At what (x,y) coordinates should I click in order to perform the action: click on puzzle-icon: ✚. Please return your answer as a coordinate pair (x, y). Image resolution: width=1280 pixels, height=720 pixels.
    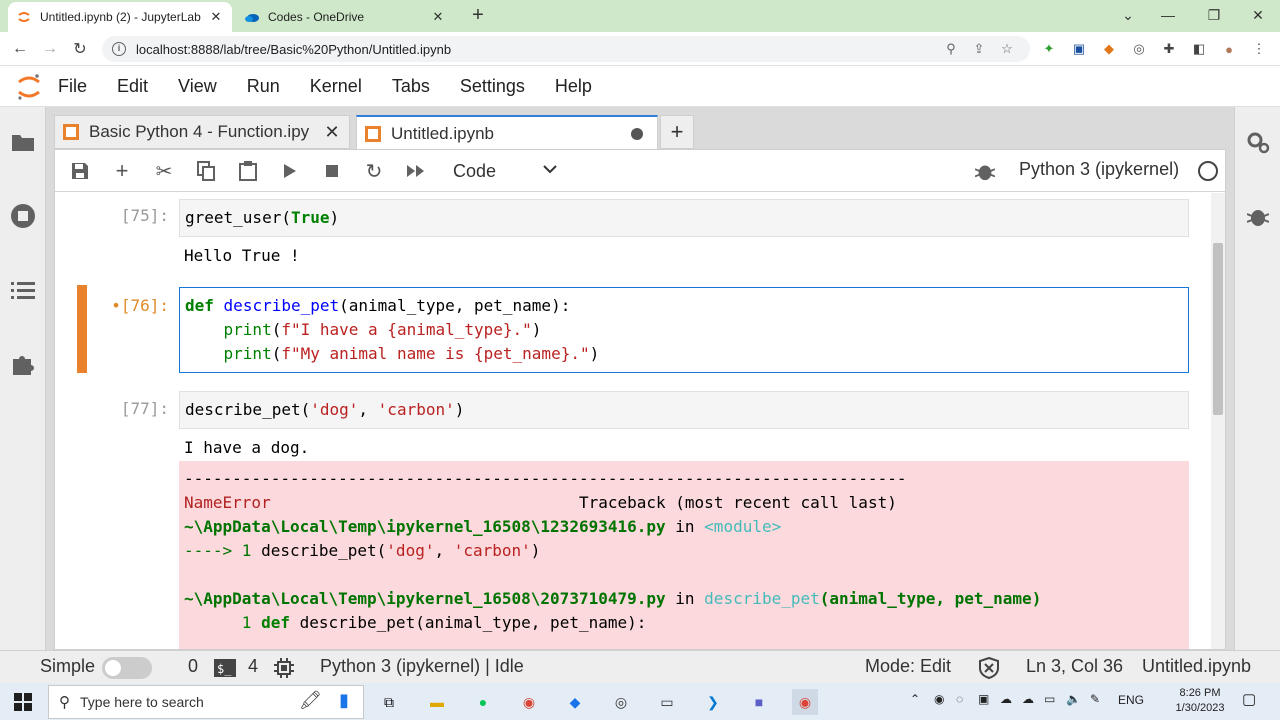
    Looking at the image, I should click on (1169, 49).